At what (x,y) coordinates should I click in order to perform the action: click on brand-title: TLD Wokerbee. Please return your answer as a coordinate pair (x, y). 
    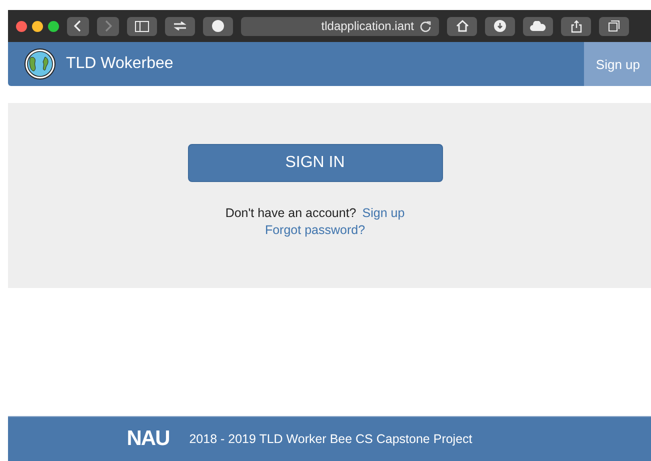
    Looking at the image, I should click on (120, 64).